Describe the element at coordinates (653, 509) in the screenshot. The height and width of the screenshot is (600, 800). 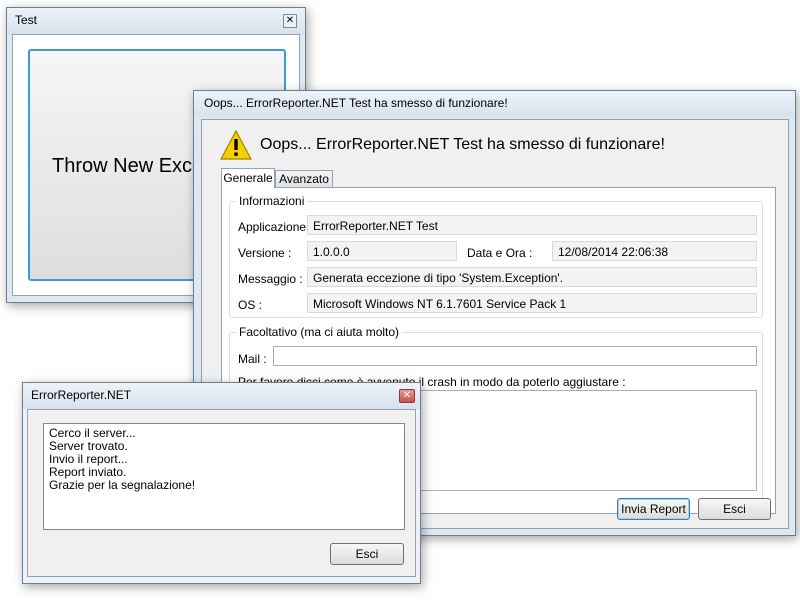
I see `send-report-button: Invia Report` at that location.